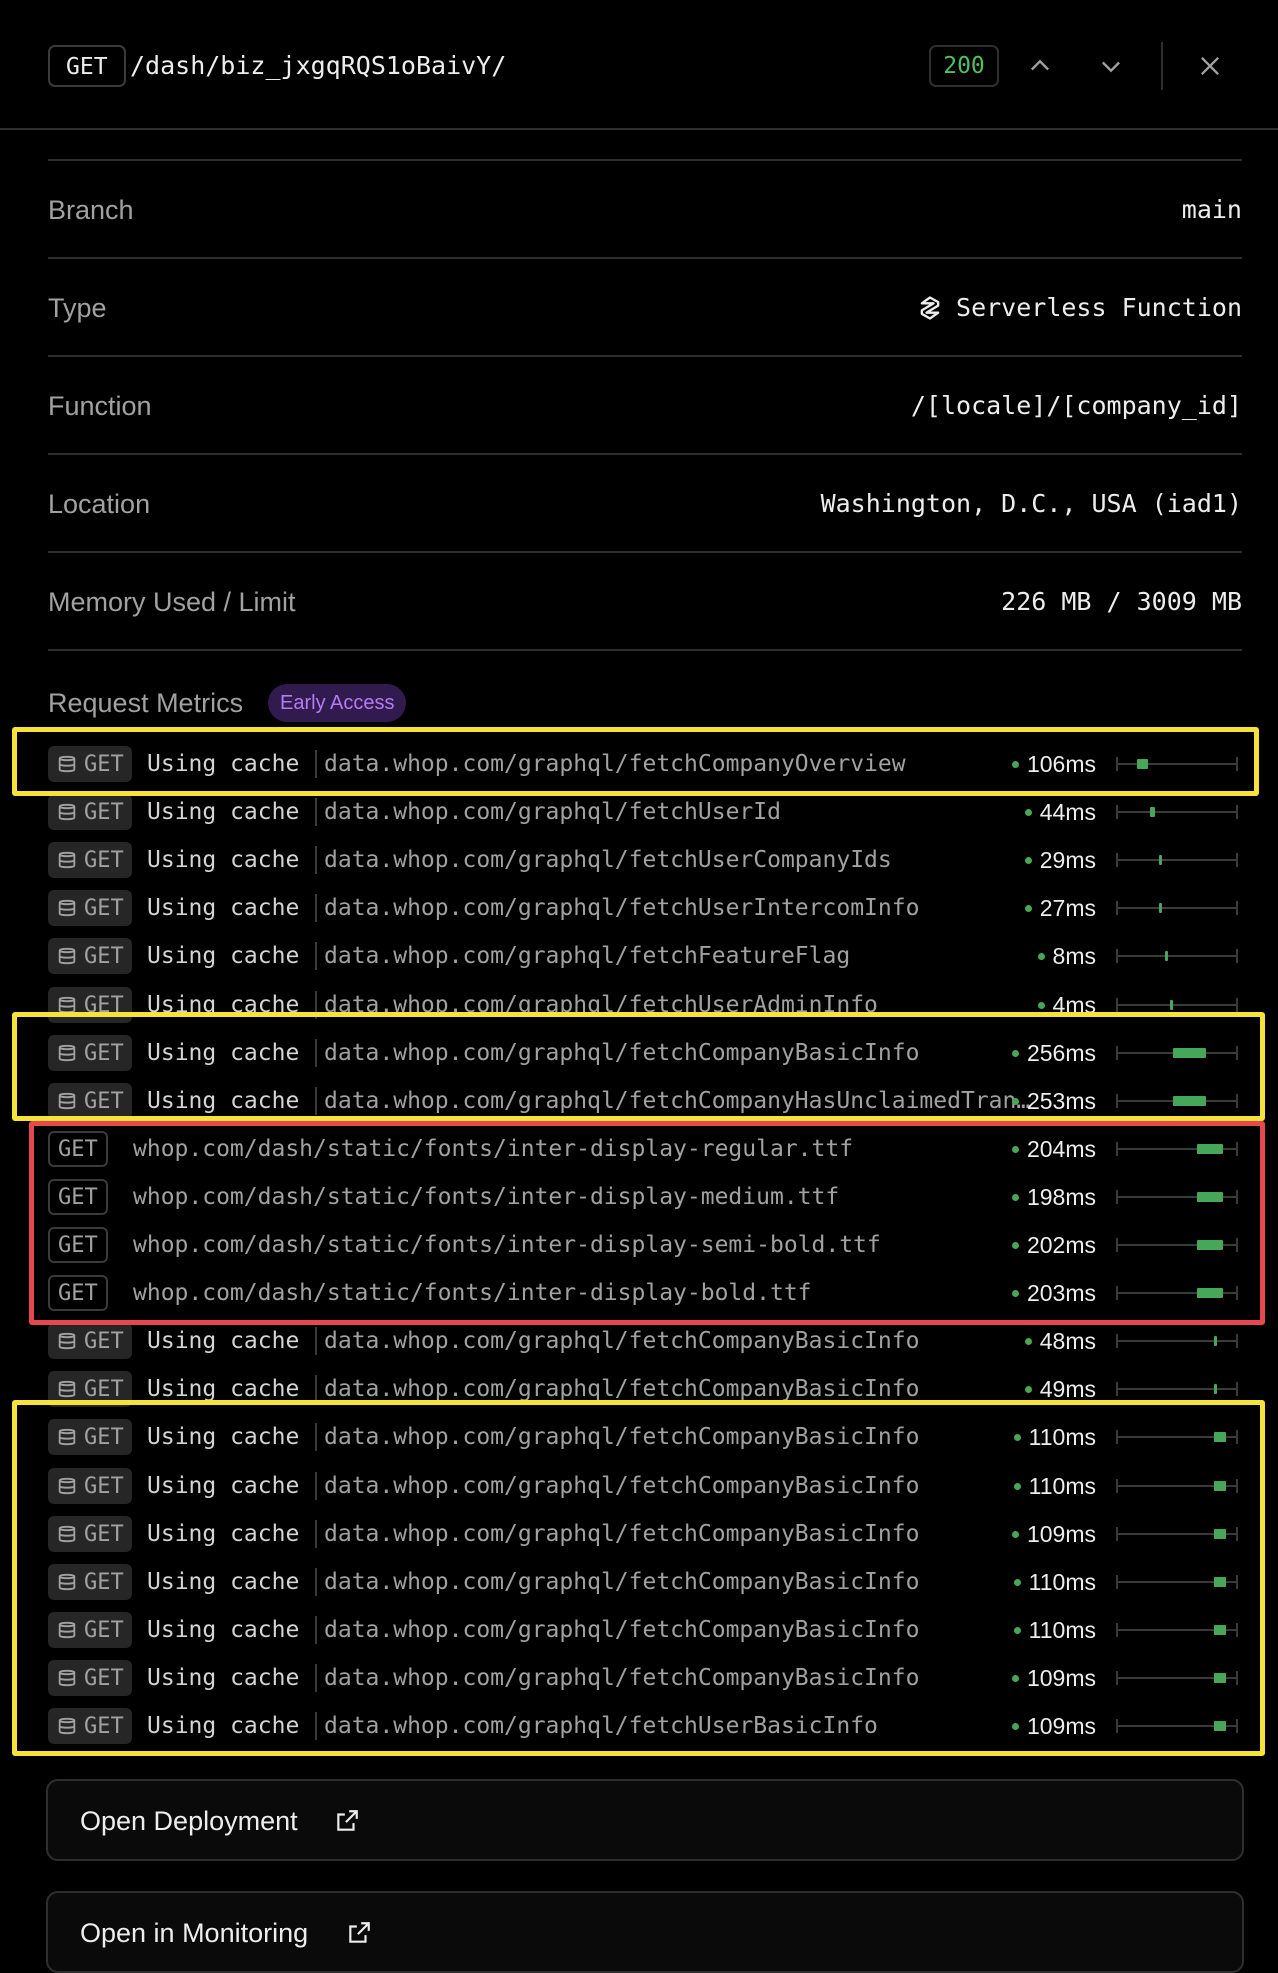  Describe the element at coordinates (552, 812) in the screenshot. I see `request-url: data.whop.com/graphql/fetchUserId` at that location.